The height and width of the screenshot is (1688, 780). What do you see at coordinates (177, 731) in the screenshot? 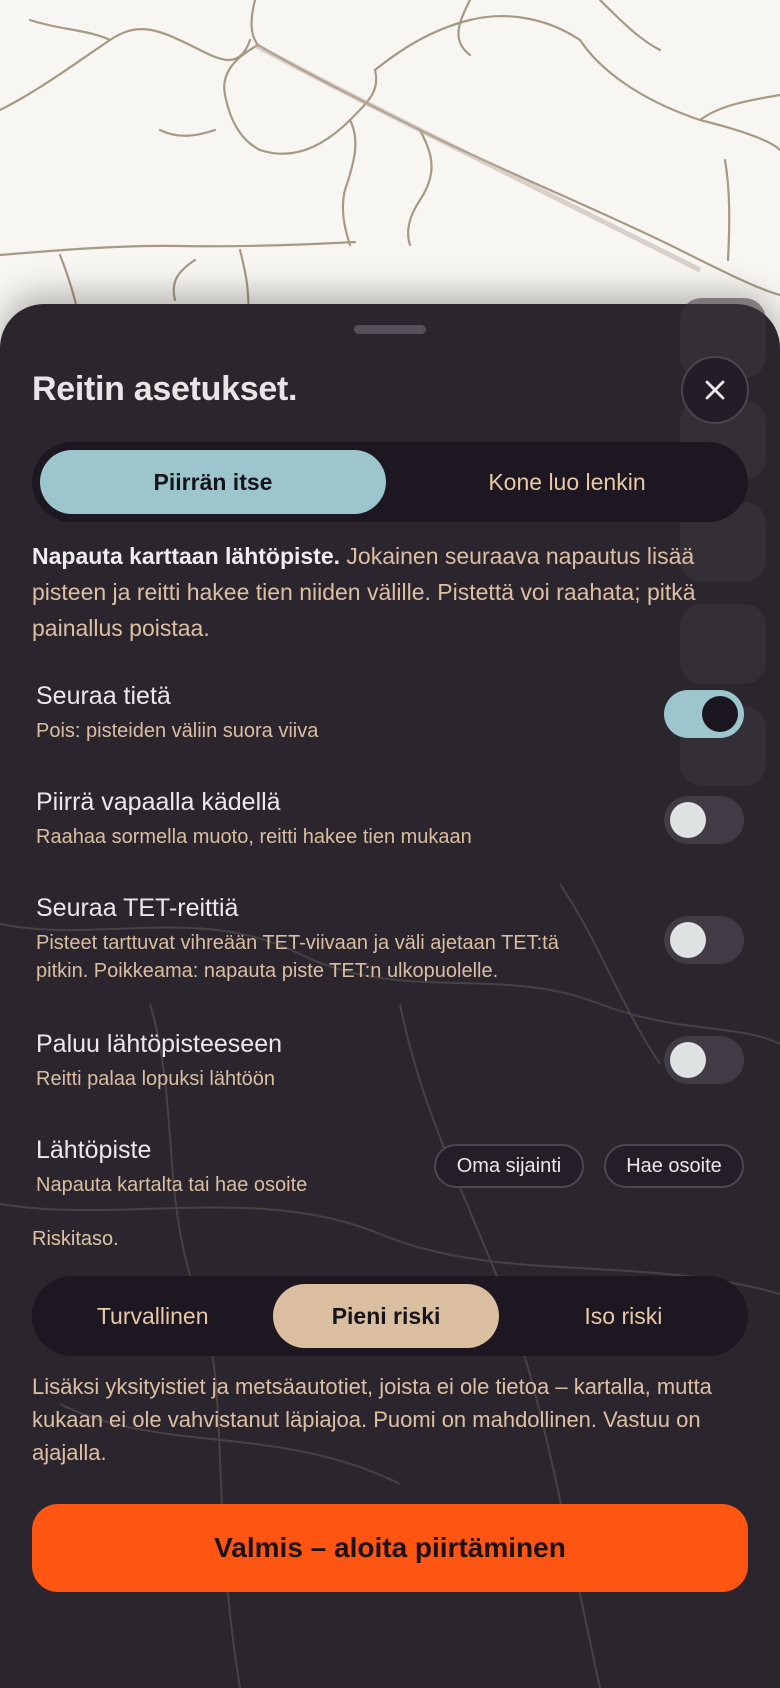
I see `option-sub: Pois: pisteiden väliin suora viiva` at bounding box center [177, 731].